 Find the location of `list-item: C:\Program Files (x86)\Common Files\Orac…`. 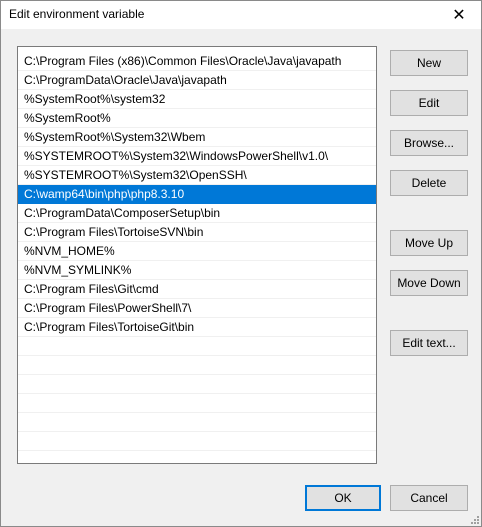

list-item: C:\Program Files (x86)\Common Files\Orac… is located at coordinates (197, 61).